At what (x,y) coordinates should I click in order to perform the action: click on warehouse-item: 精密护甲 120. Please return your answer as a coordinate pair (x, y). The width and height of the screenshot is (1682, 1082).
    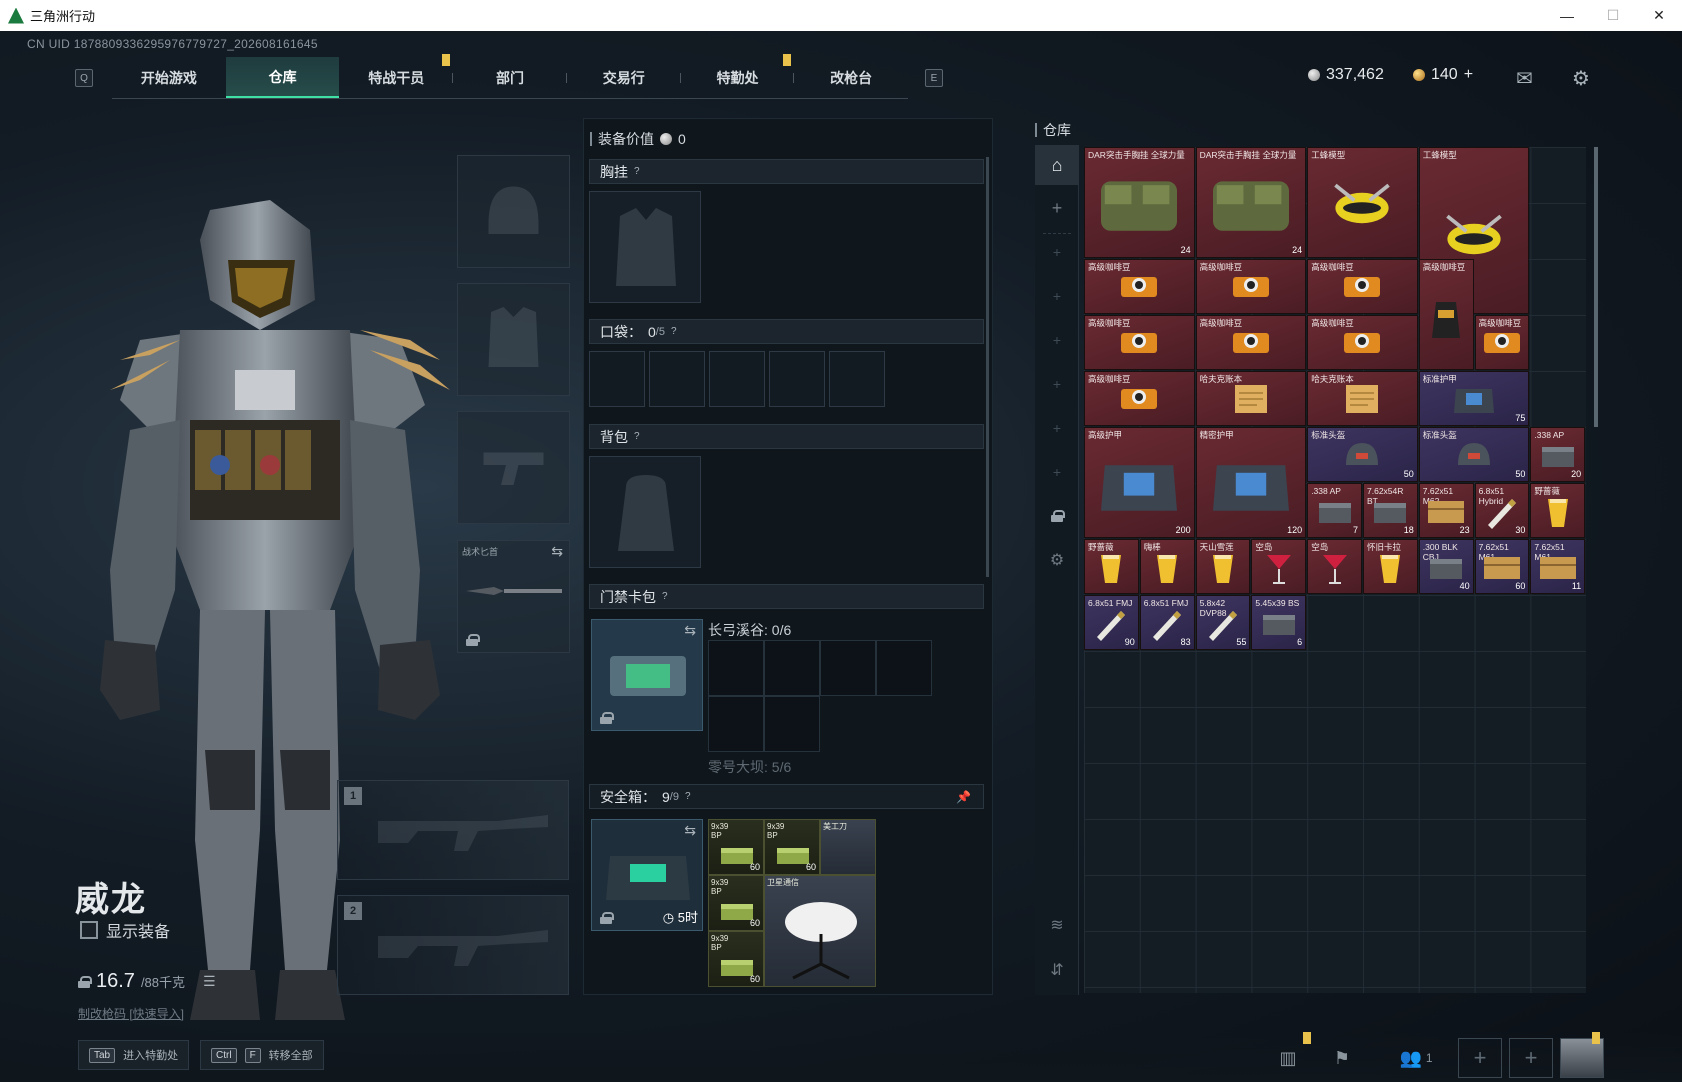
    Looking at the image, I should click on (1251, 482).